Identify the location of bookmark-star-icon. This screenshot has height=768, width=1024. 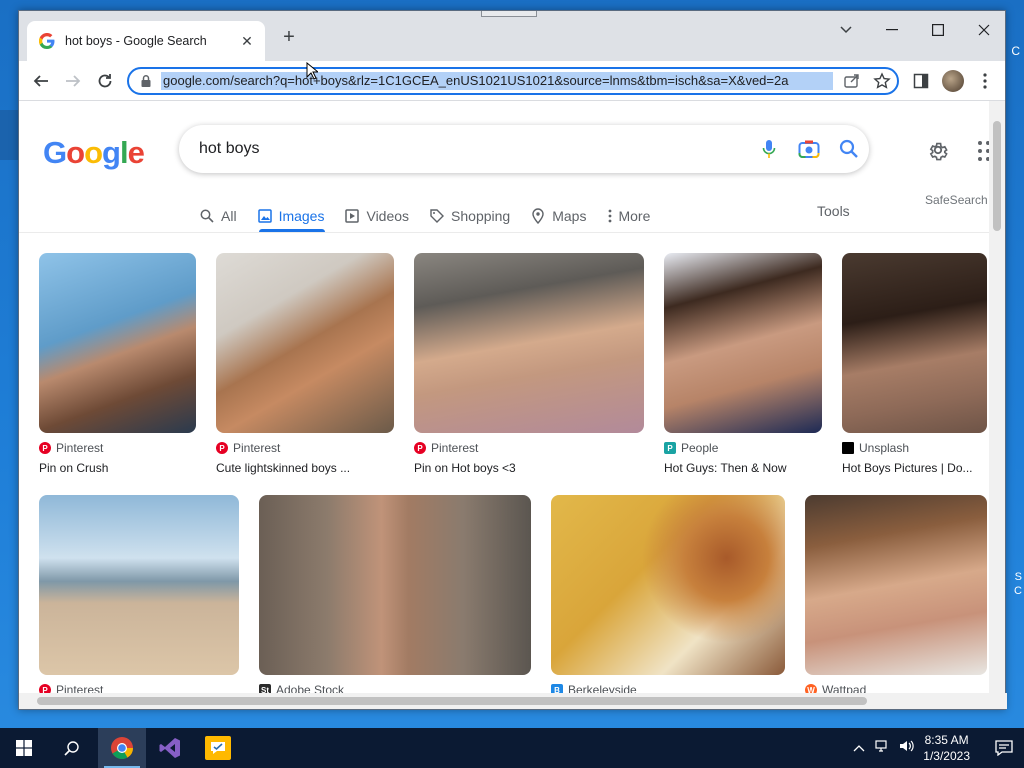
(882, 83).